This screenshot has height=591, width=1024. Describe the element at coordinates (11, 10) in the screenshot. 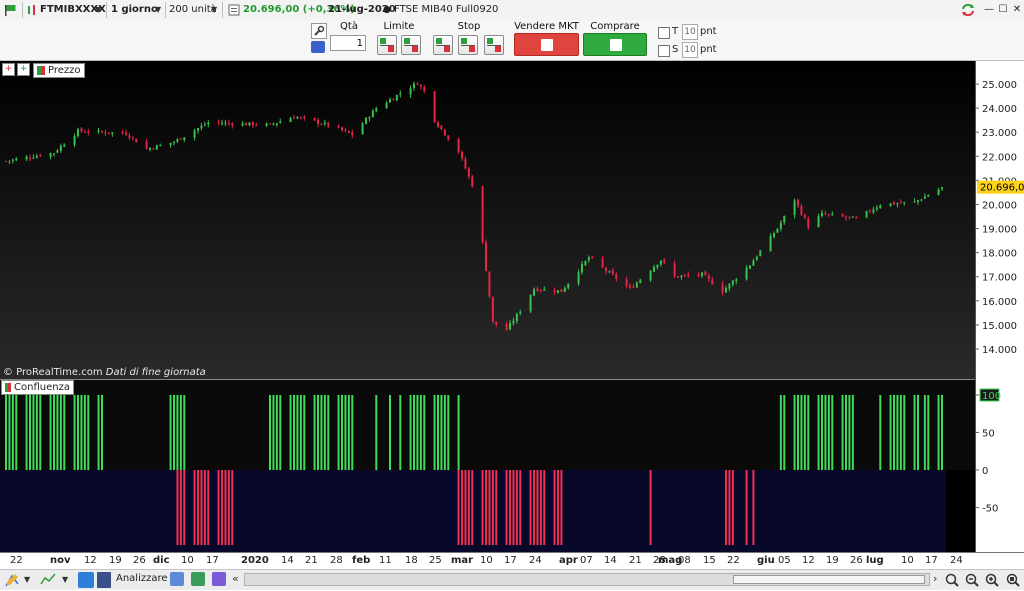

I see `instrument-flag-icon` at that location.